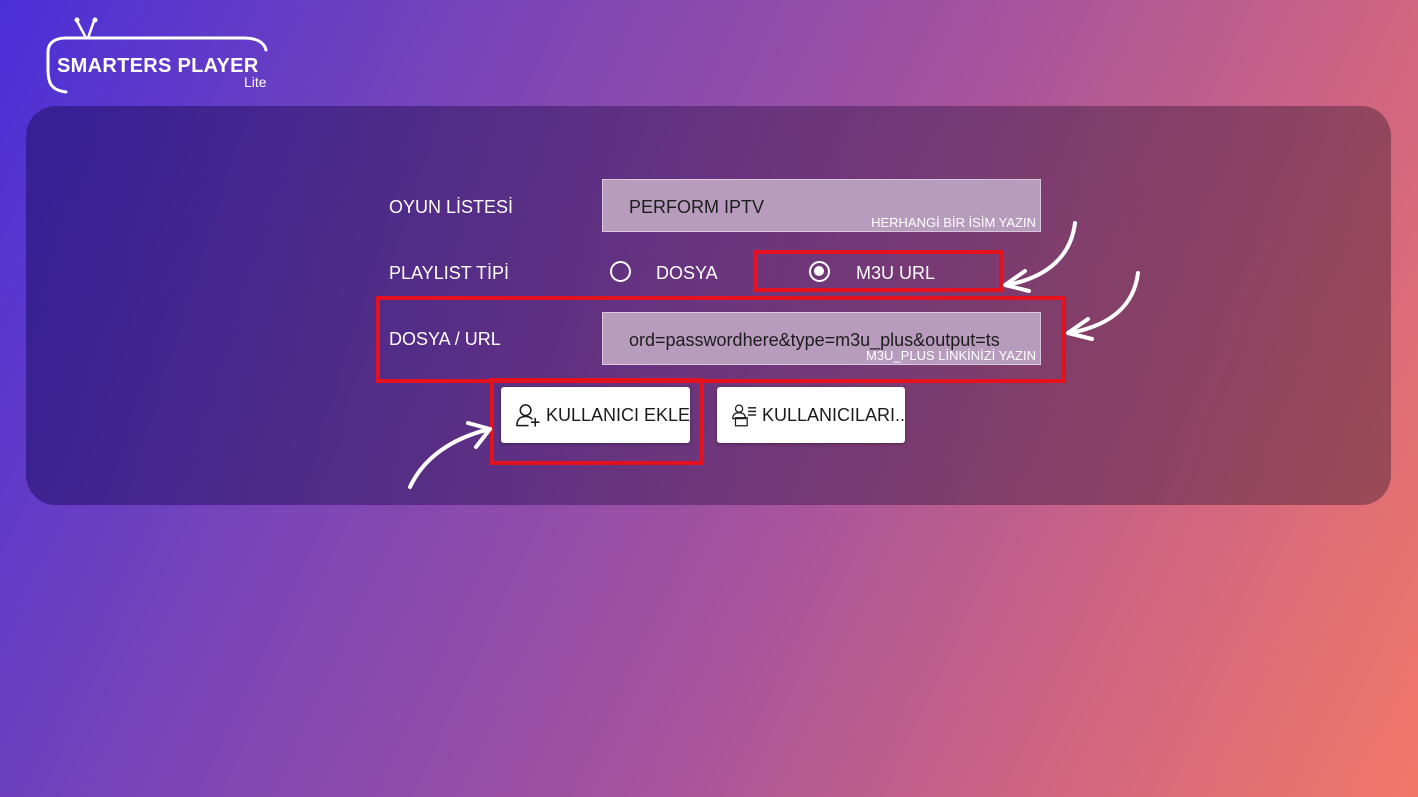 Image resolution: width=1418 pixels, height=797 pixels. I want to click on arrow-to-url-icon, so click(1103, 306).